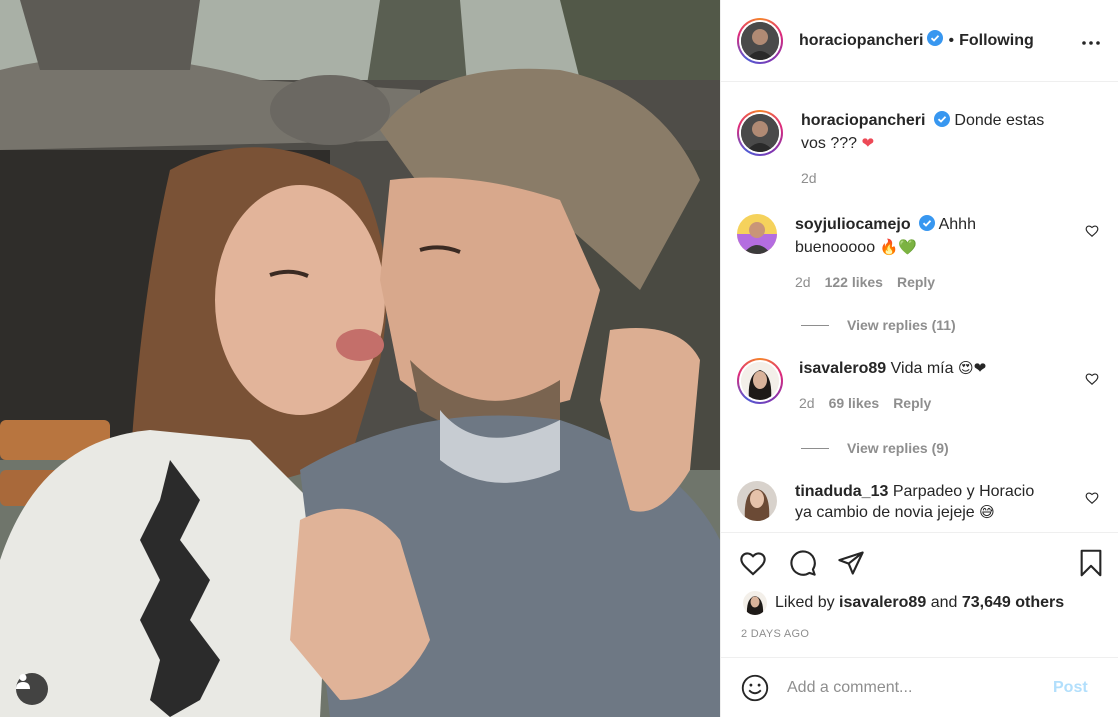 This screenshot has height=717, width=1118. I want to click on caption-emoji: ❤, so click(868, 143).